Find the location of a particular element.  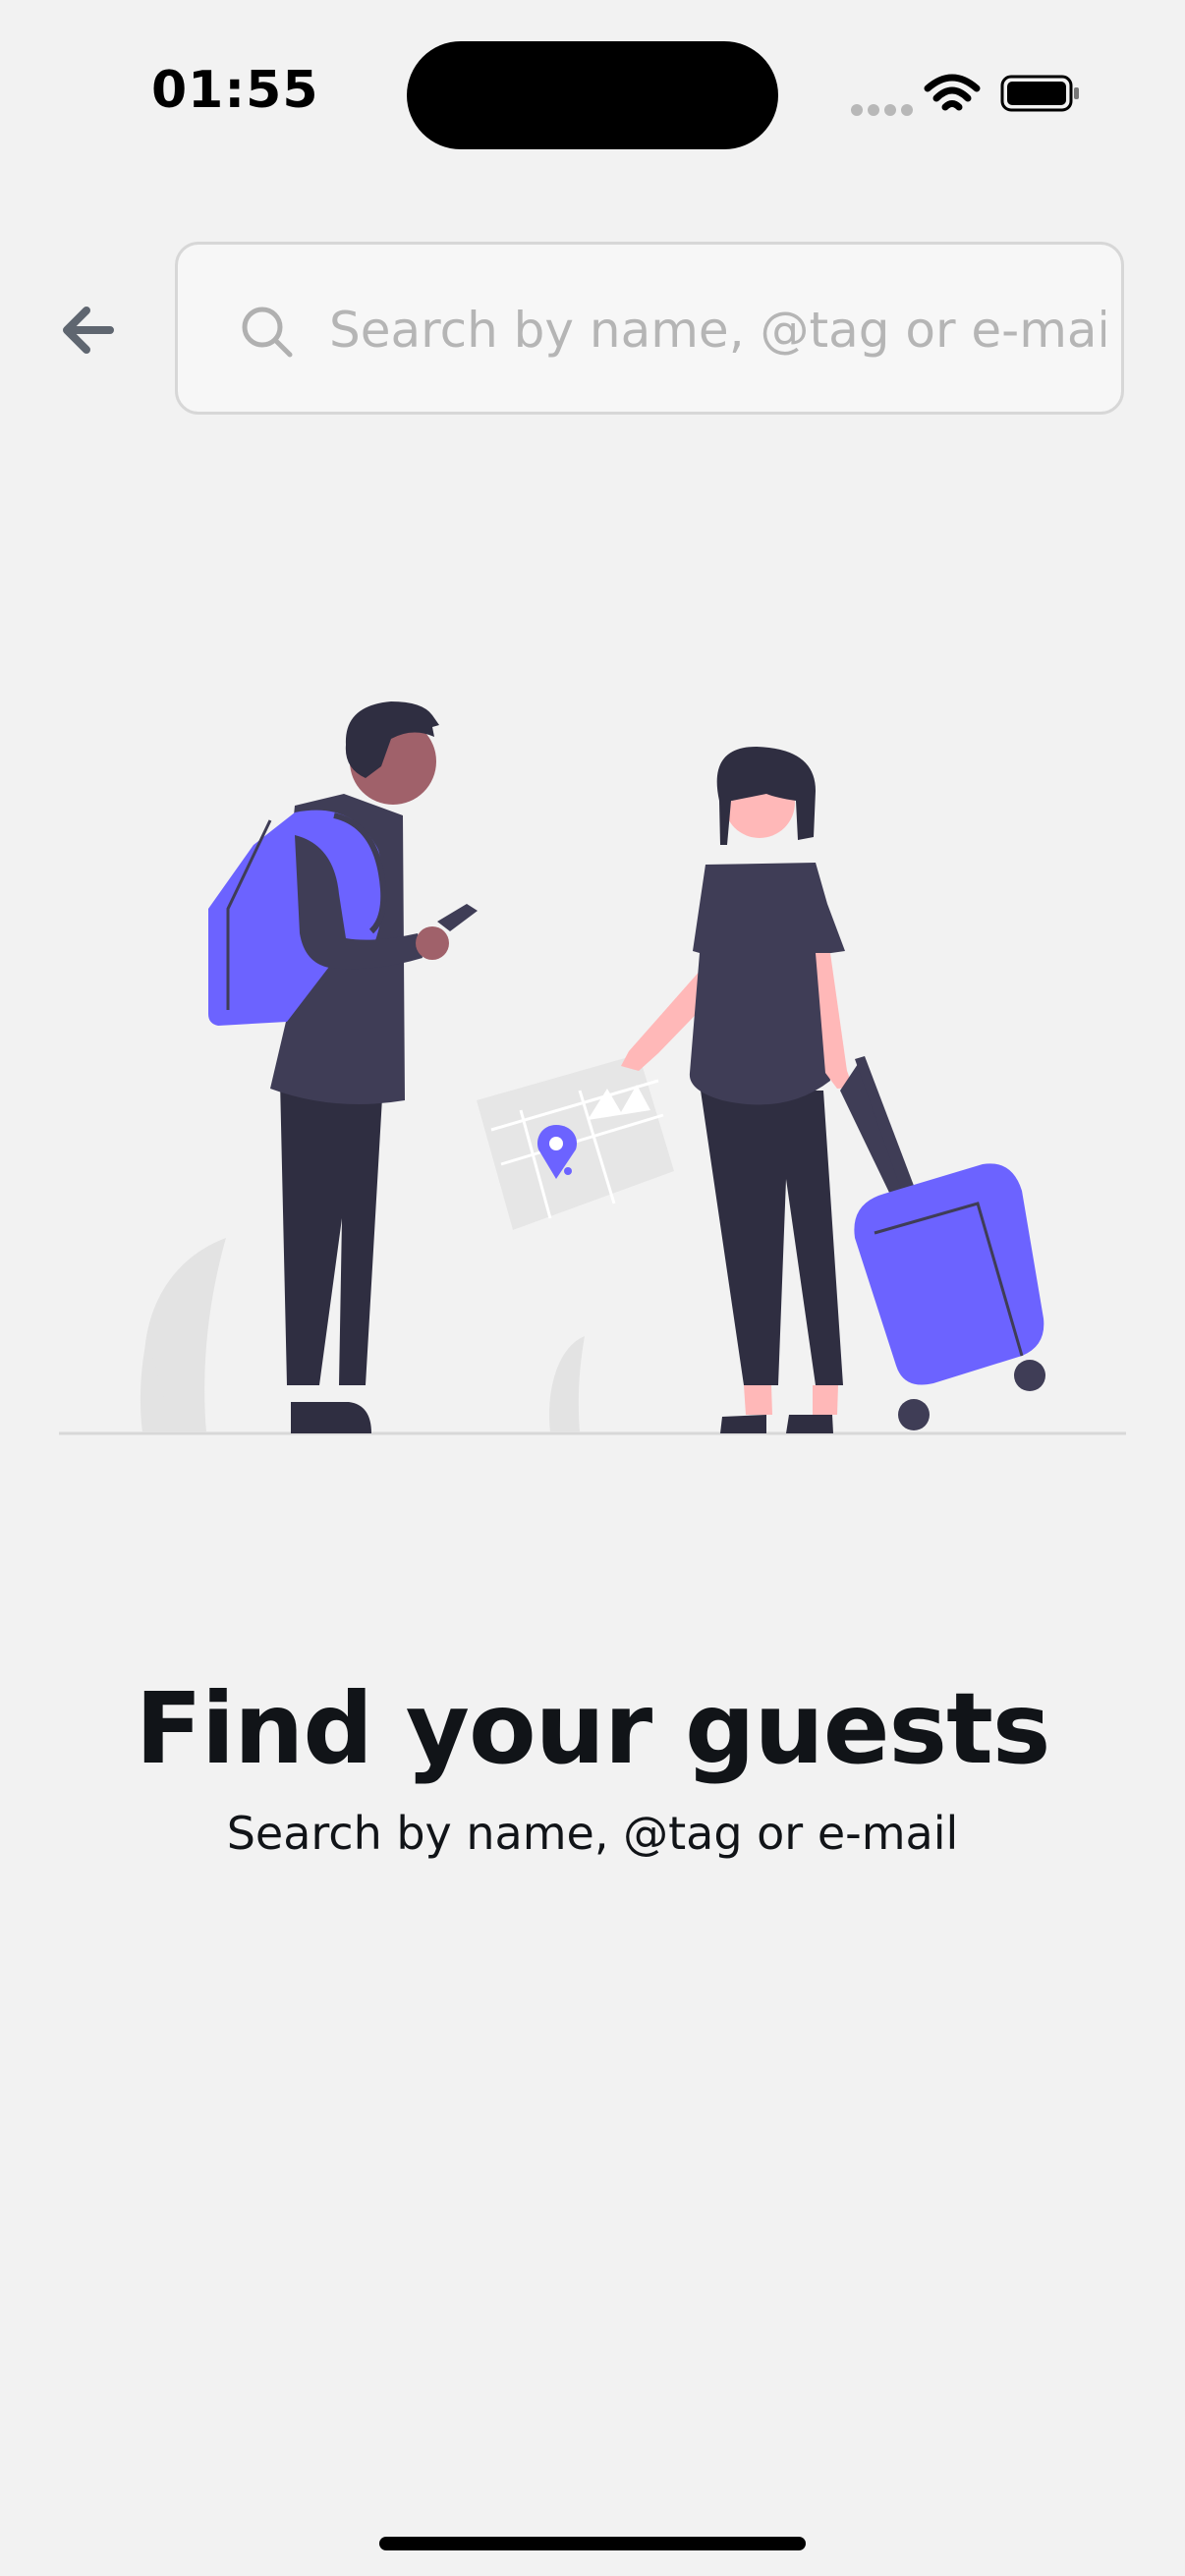

back-button is located at coordinates (89, 330).